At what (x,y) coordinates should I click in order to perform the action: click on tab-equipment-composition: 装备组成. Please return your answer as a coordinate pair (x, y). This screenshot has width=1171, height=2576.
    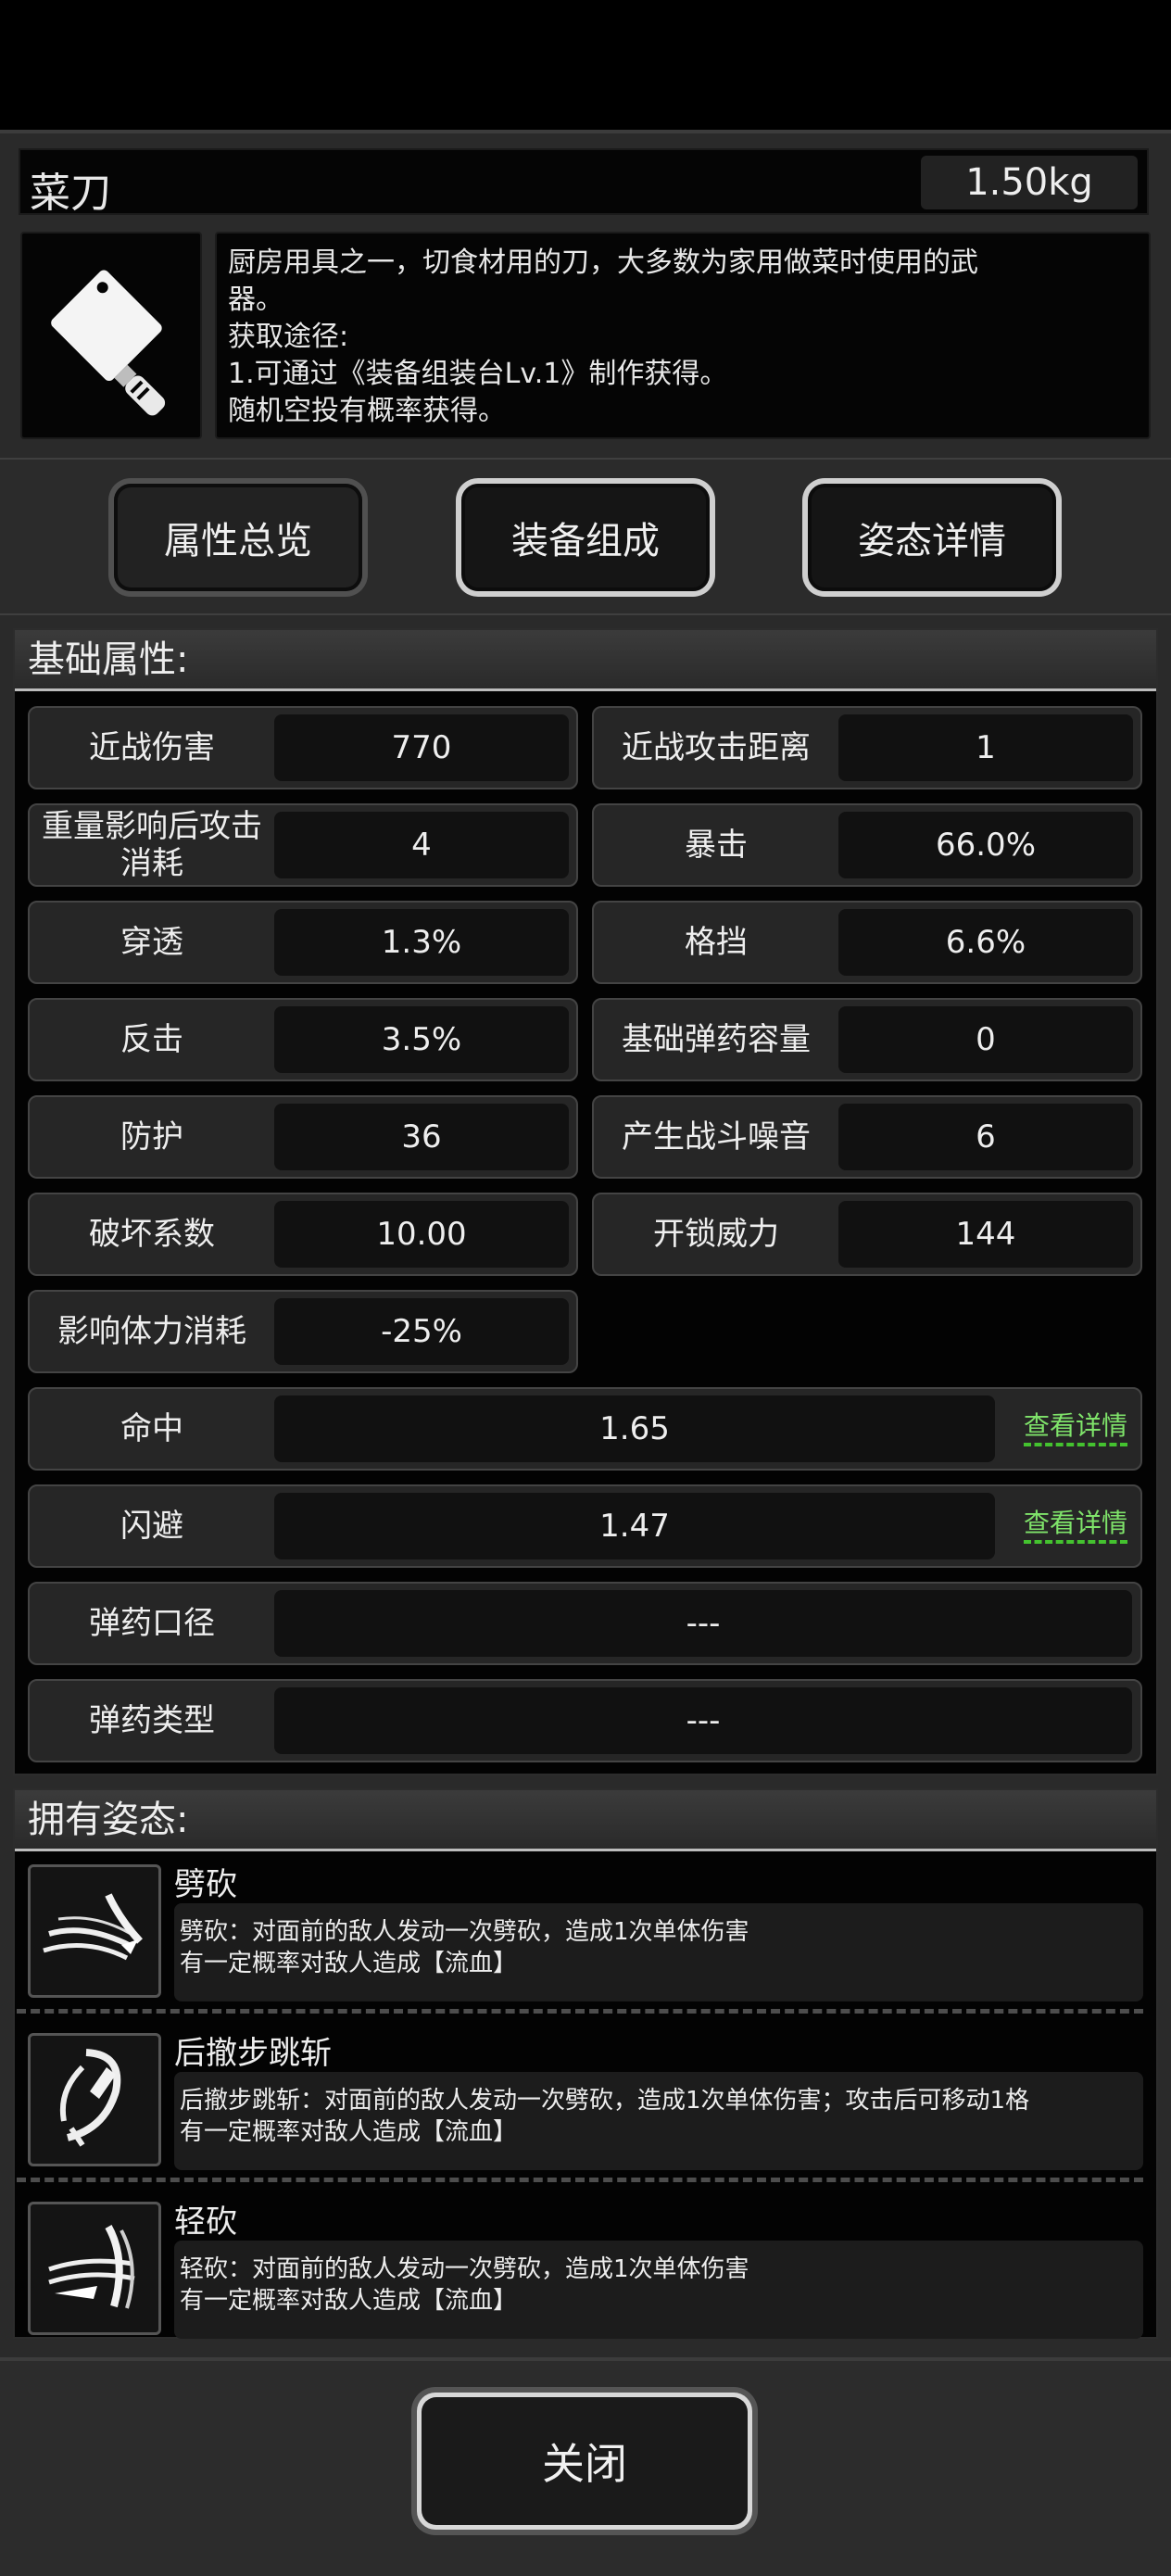
    Looking at the image, I should click on (585, 537).